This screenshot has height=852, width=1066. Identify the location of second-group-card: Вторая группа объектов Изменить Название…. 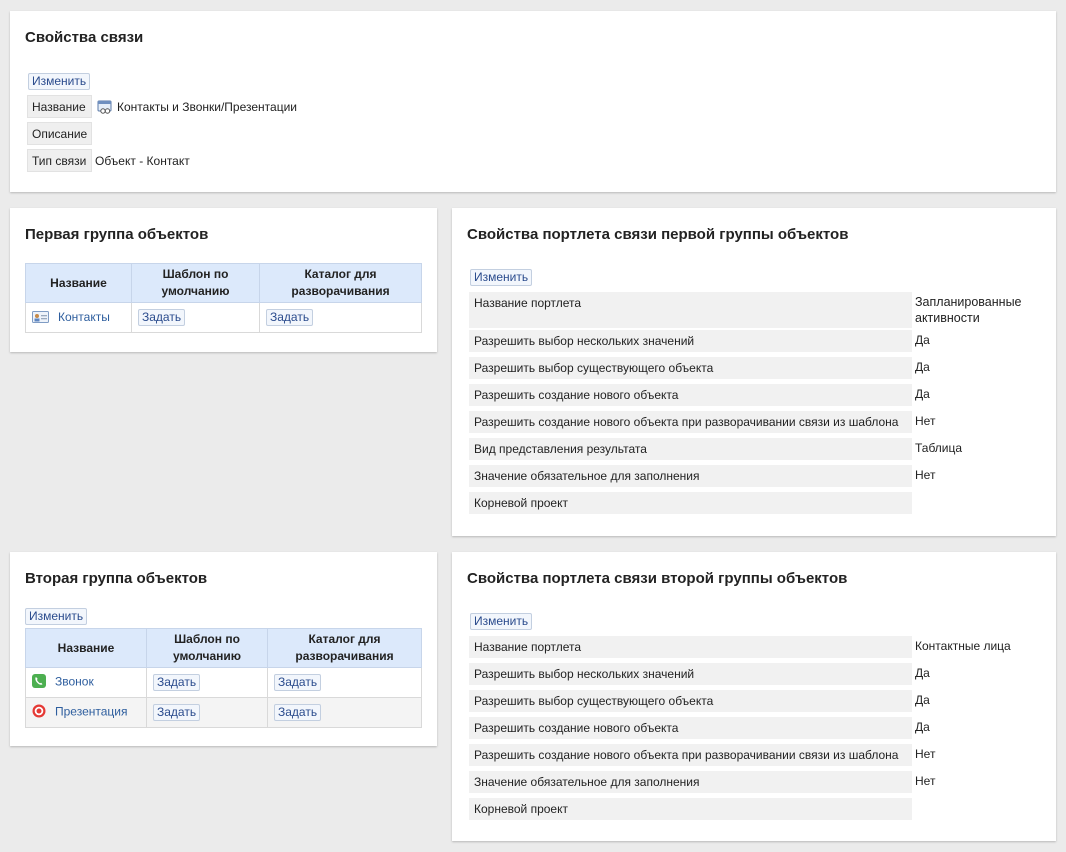
(223, 649).